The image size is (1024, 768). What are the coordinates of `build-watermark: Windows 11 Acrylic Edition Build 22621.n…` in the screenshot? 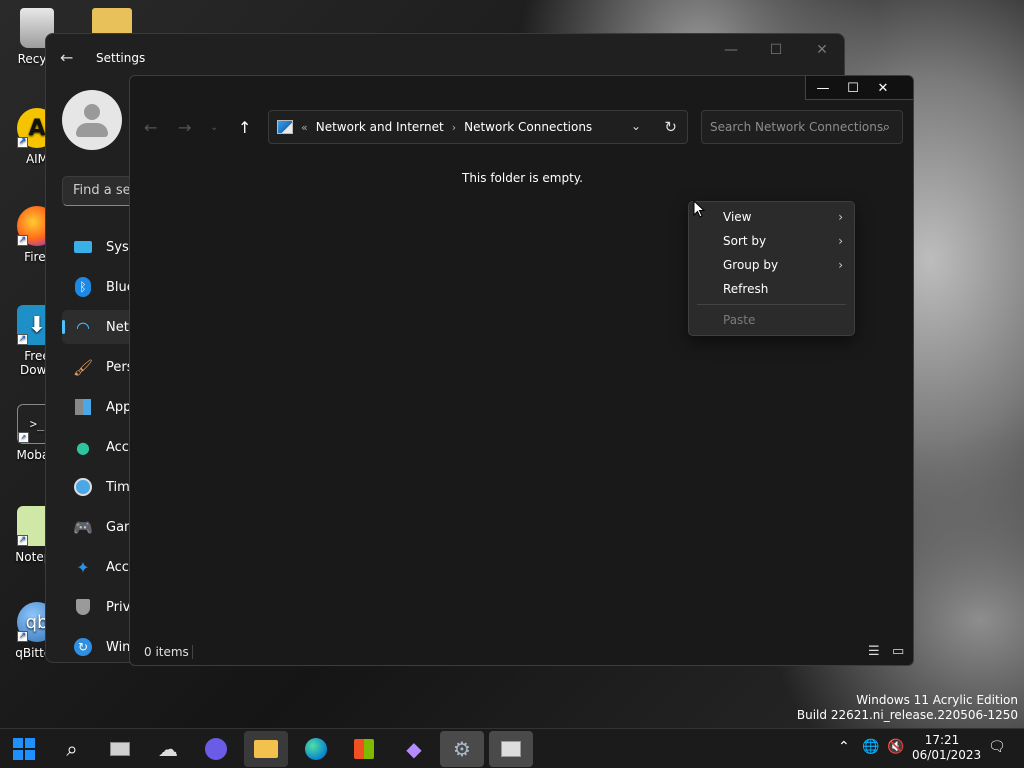 It's located at (907, 707).